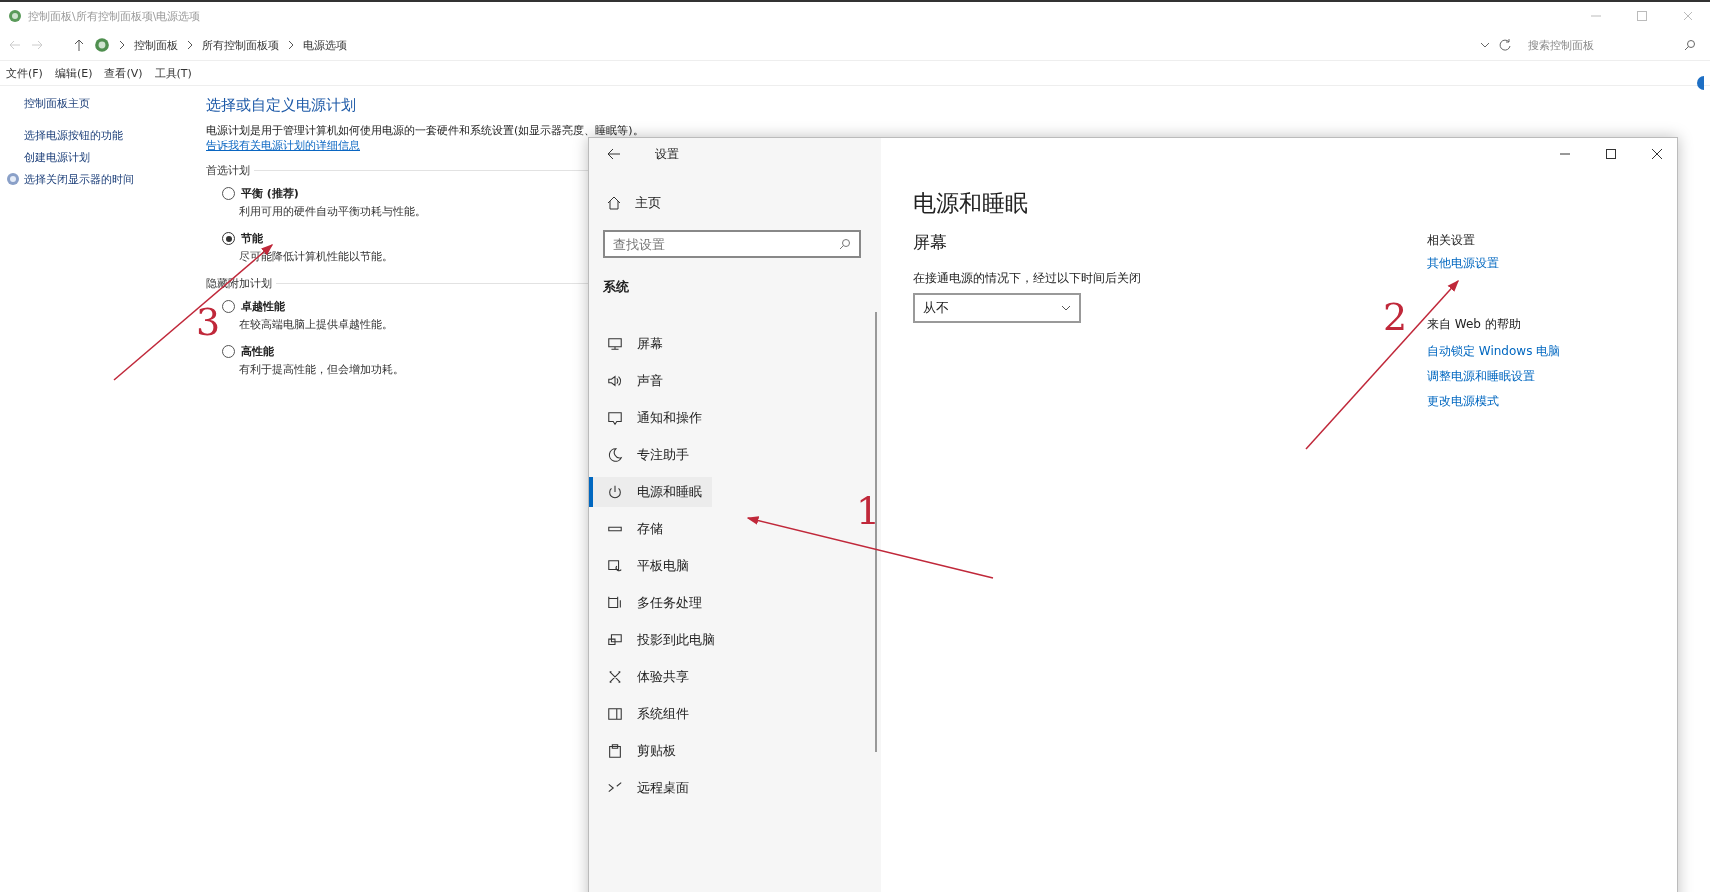  Describe the element at coordinates (79, 45) in the screenshot. I see `up-icon` at that location.